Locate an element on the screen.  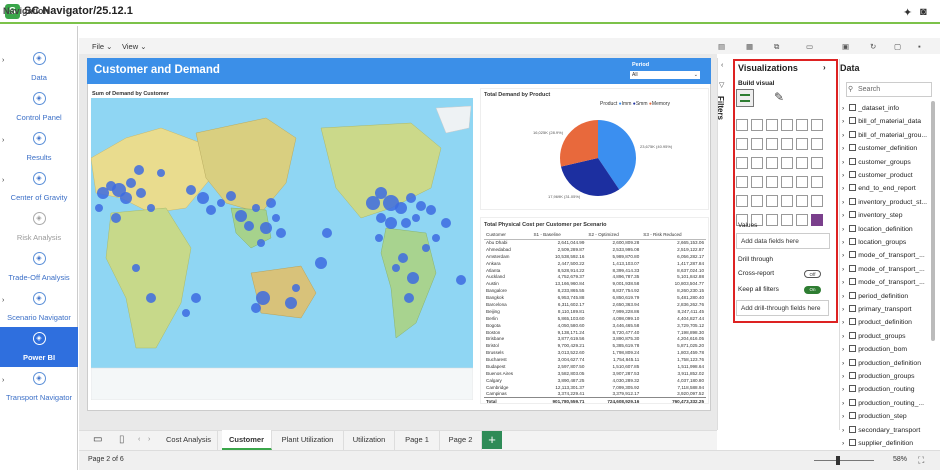
toolbar-icon-3: ⧉ is located at coordinates (776, 47).